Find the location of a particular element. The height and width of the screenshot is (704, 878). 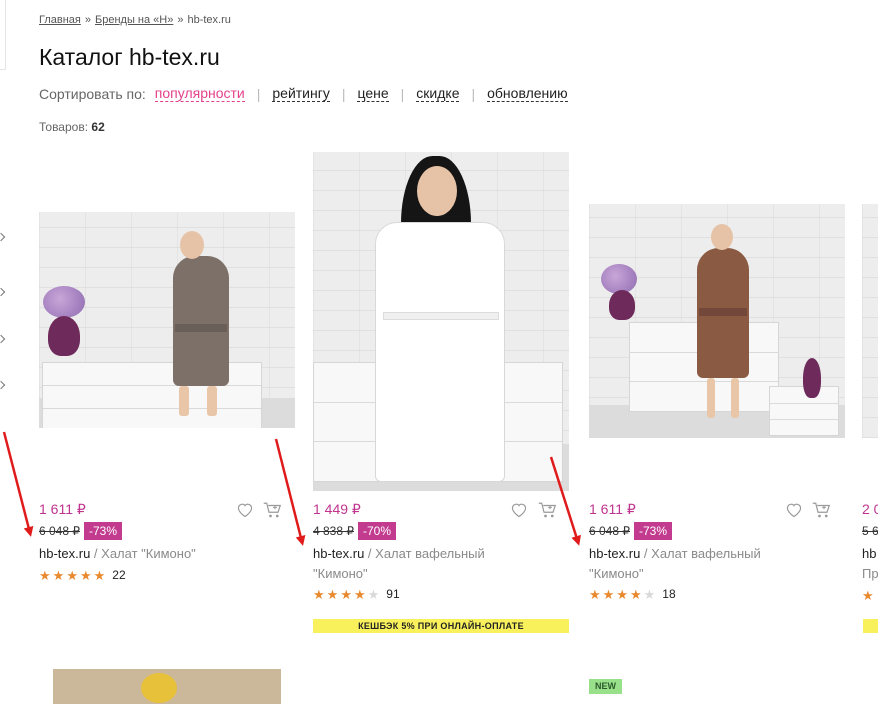

product-title: Пр is located at coordinates (870, 573).